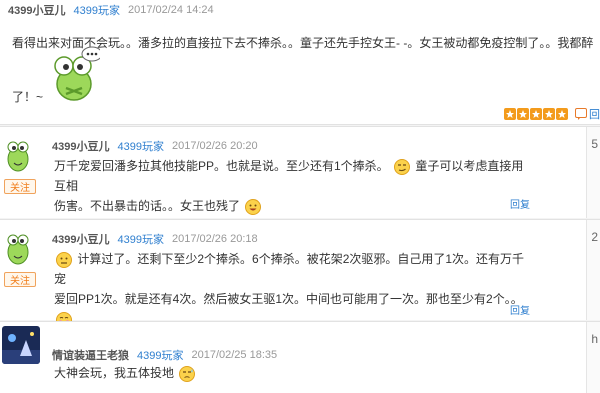 The height and width of the screenshot is (393, 600). I want to click on reply-date: 2017/02/26 20:18, so click(214, 239).